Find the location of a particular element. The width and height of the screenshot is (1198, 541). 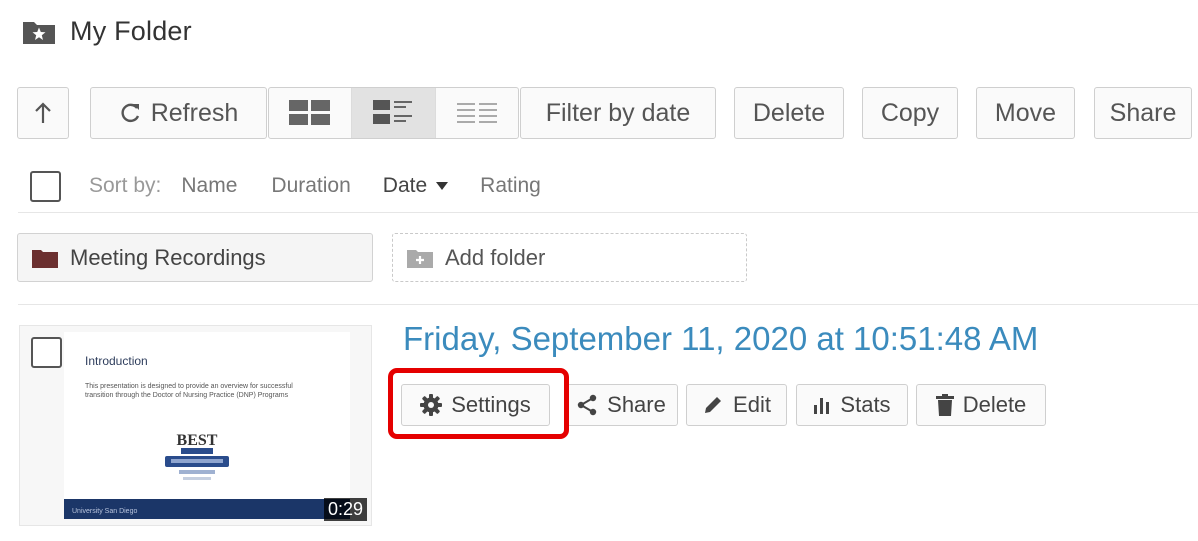

sort-duration: Duration is located at coordinates (310, 186).